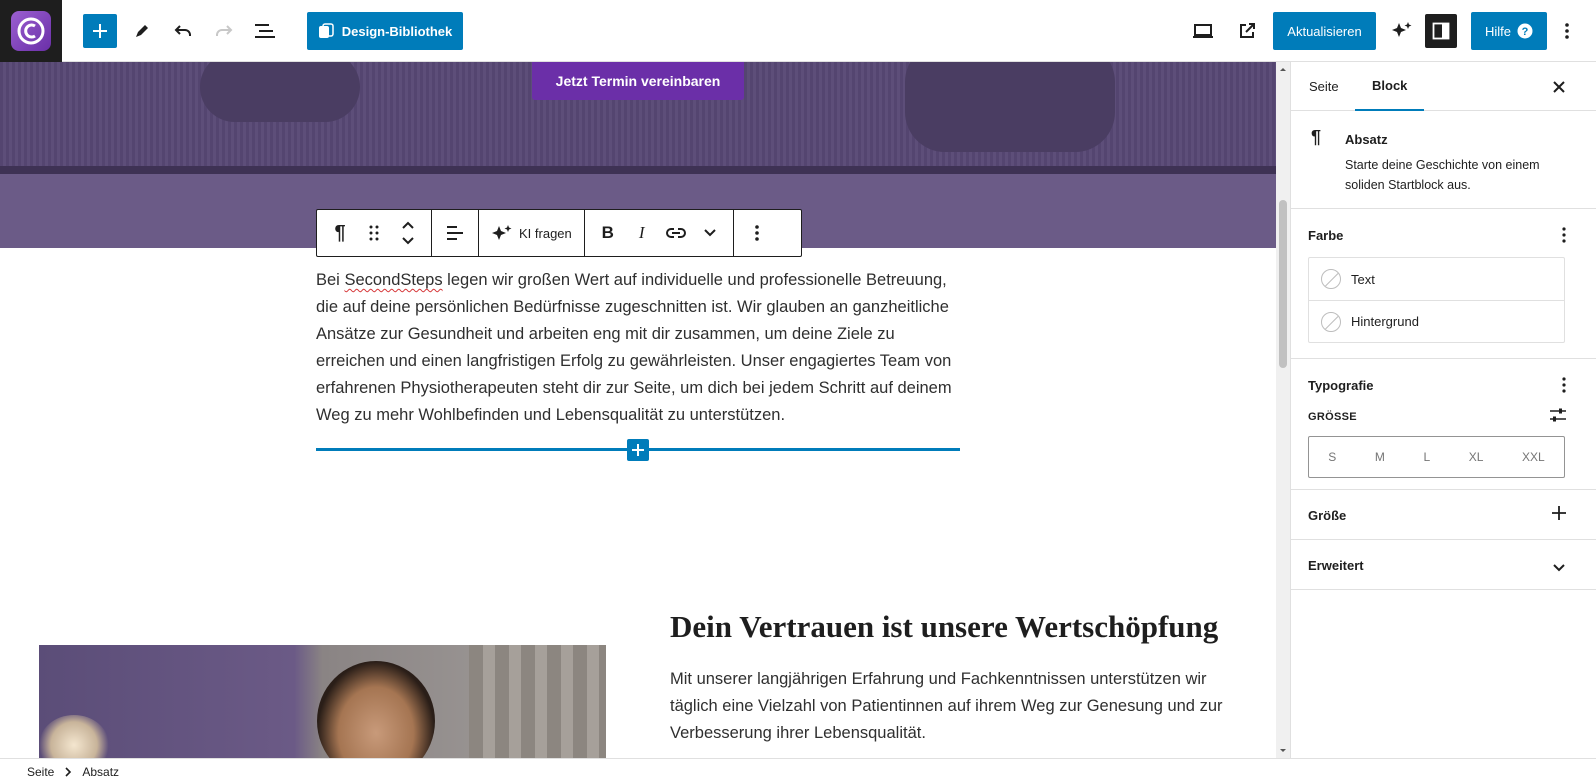  I want to click on undo-button, so click(183, 31).